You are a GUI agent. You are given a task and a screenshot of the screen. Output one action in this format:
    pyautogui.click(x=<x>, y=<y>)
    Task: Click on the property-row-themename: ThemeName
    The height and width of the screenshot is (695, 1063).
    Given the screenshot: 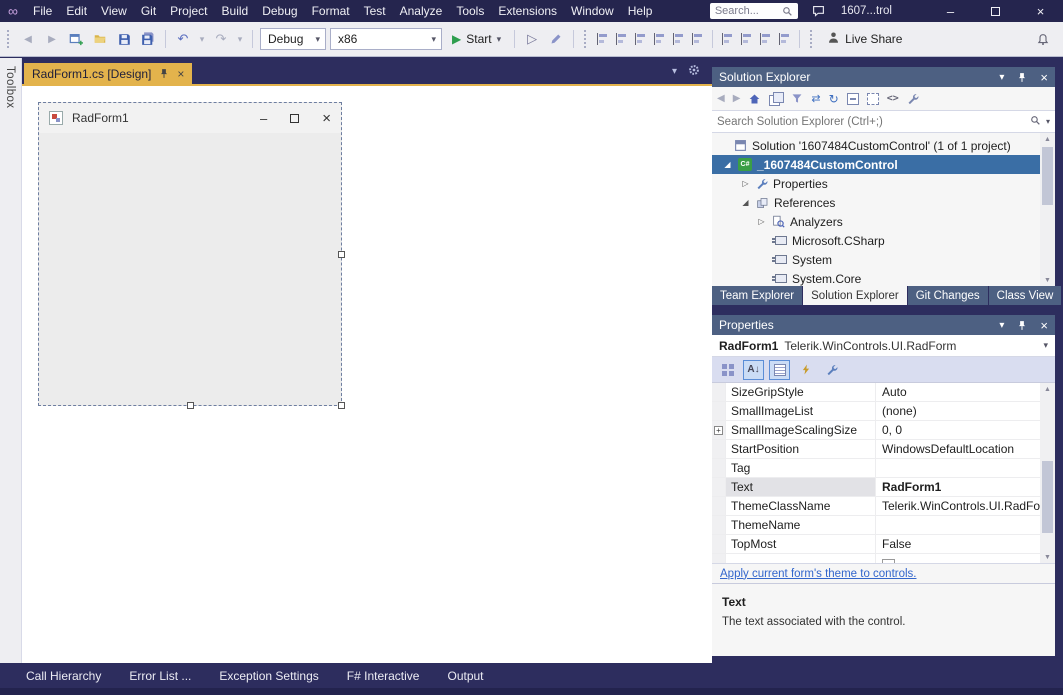 What is the action you would take?
    pyautogui.click(x=876, y=525)
    